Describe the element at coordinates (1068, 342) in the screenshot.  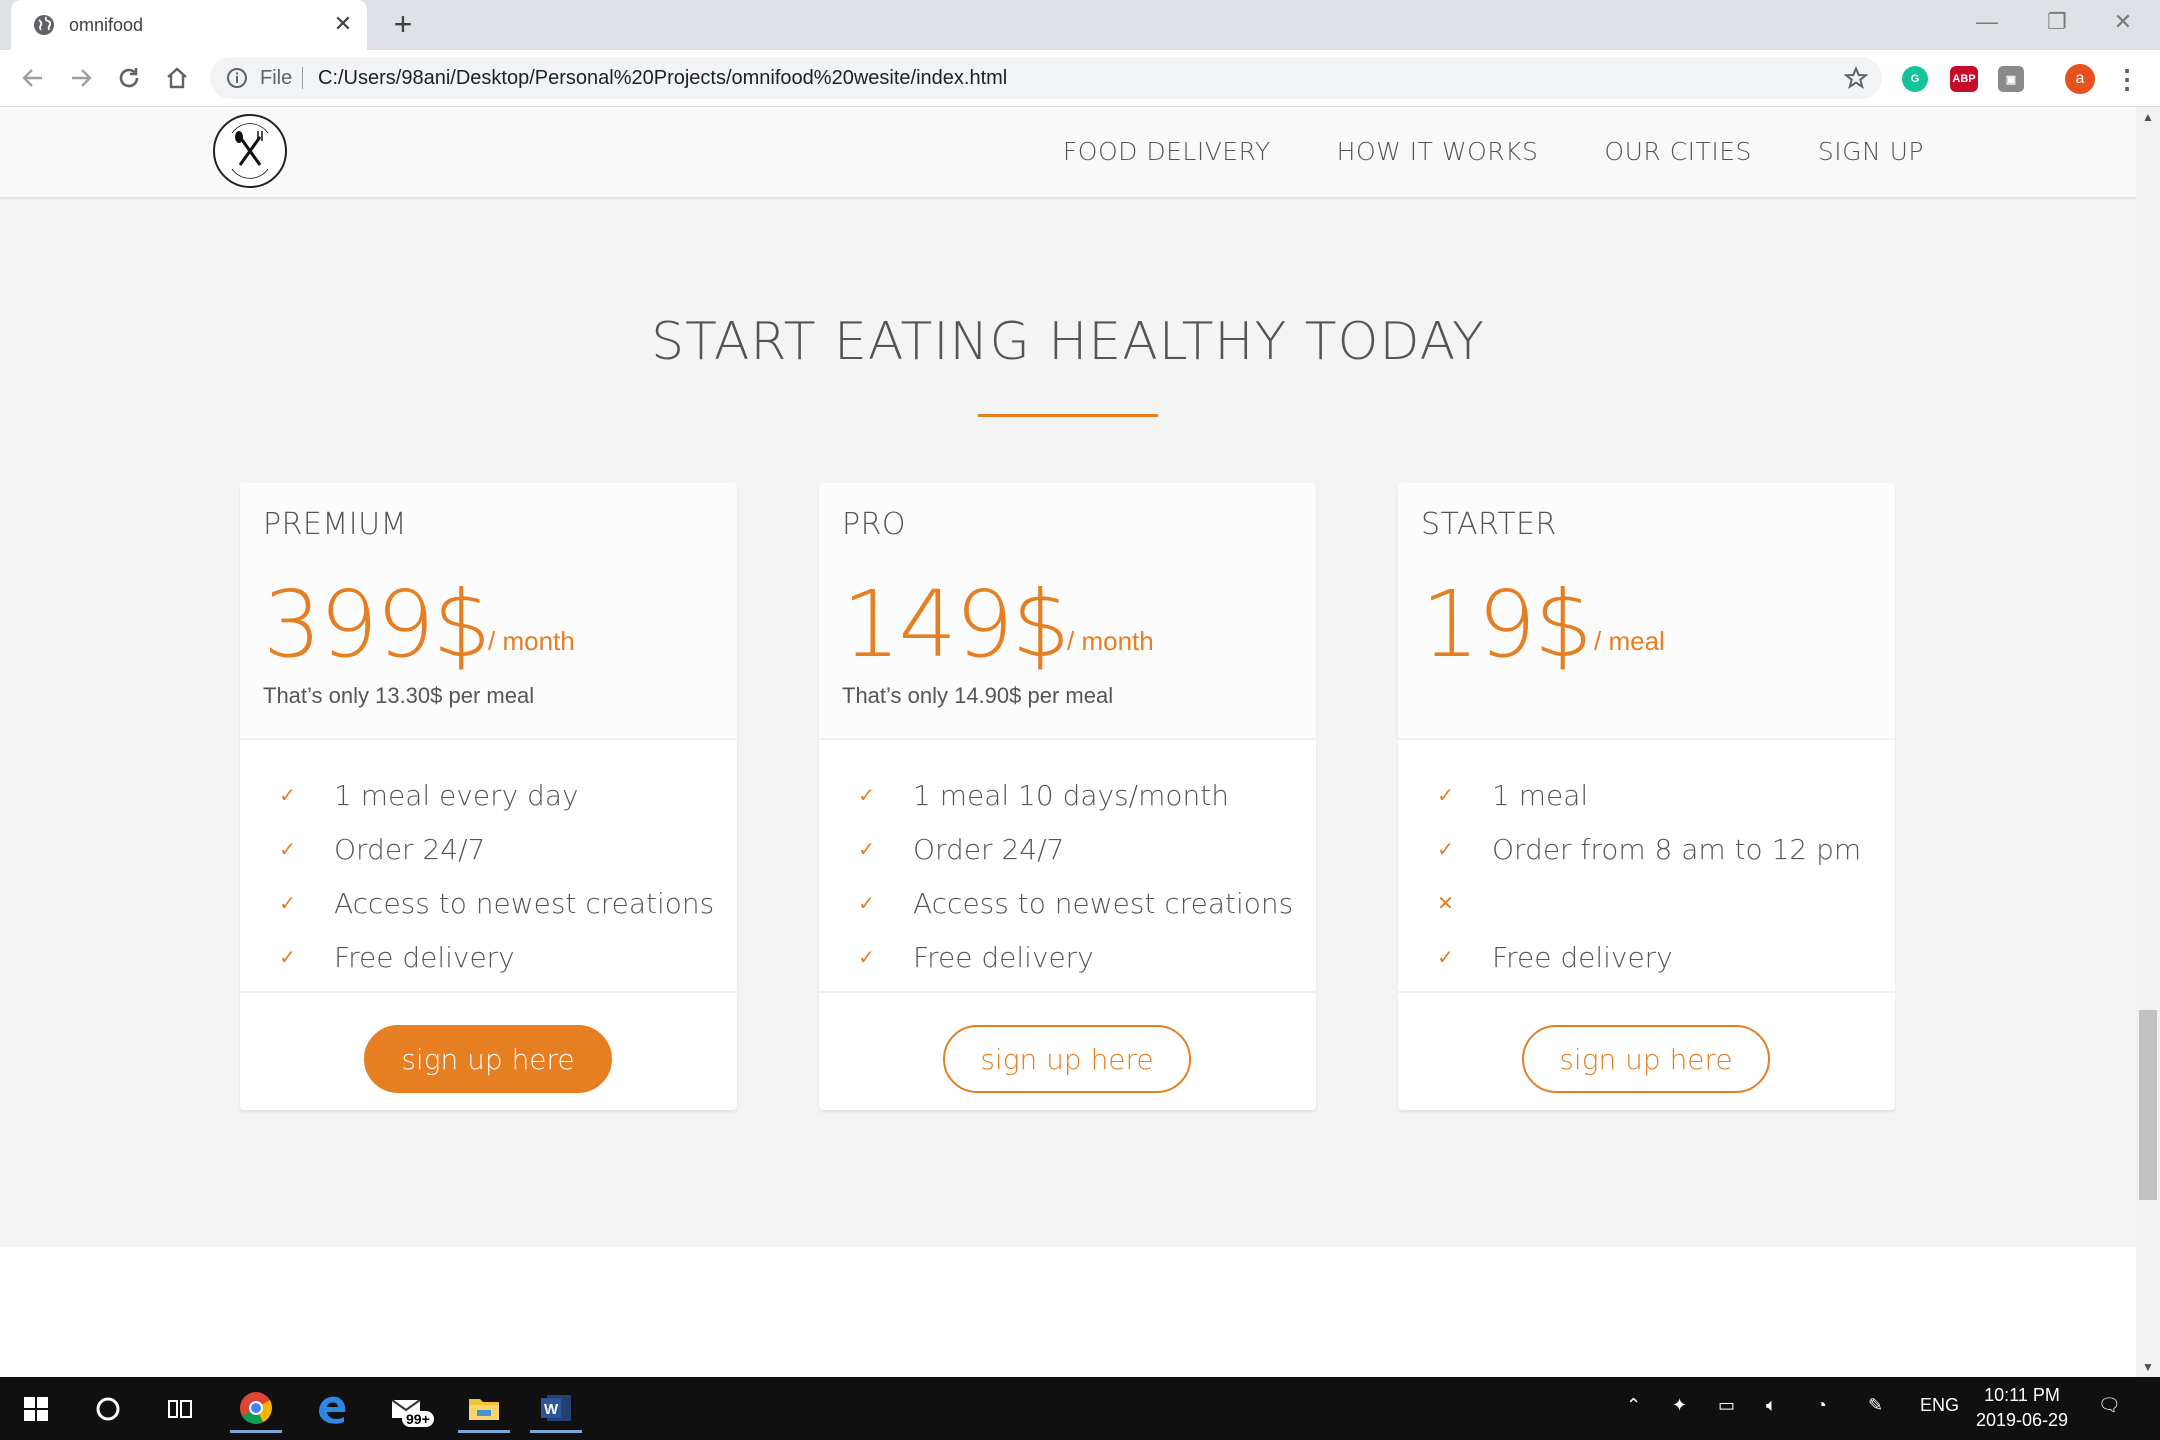
I see `section-title: START EATING HEALTHY TODAY` at that location.